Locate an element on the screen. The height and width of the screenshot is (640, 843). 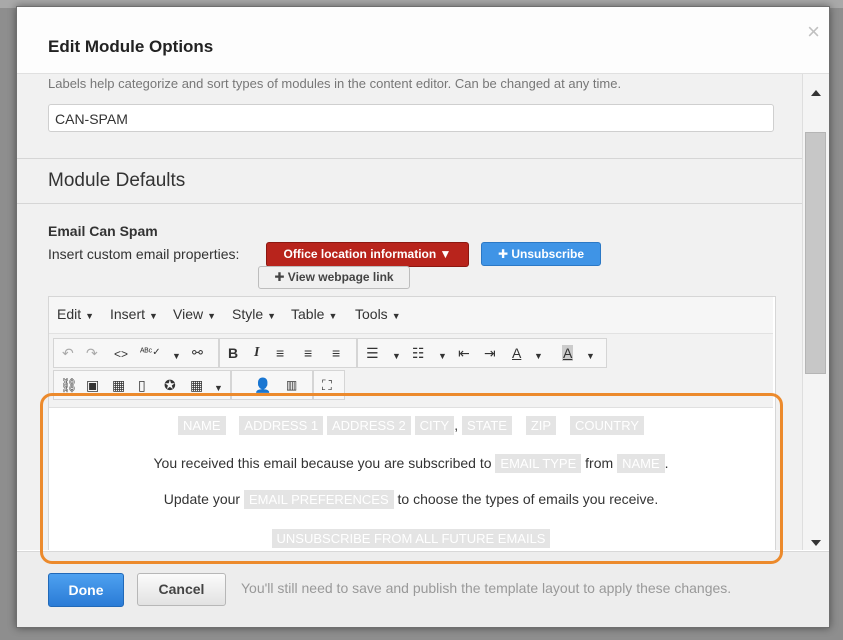
document-icon: ▯ is located at coordinates (142, 385).